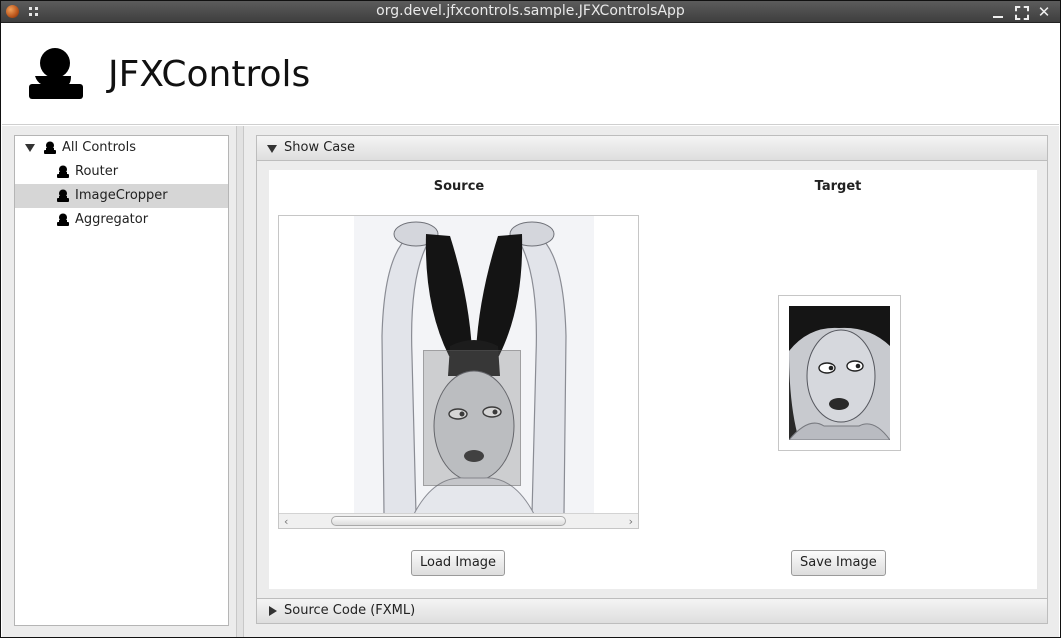  I want to click on save-image-button: Save Image, so click(838, 563).